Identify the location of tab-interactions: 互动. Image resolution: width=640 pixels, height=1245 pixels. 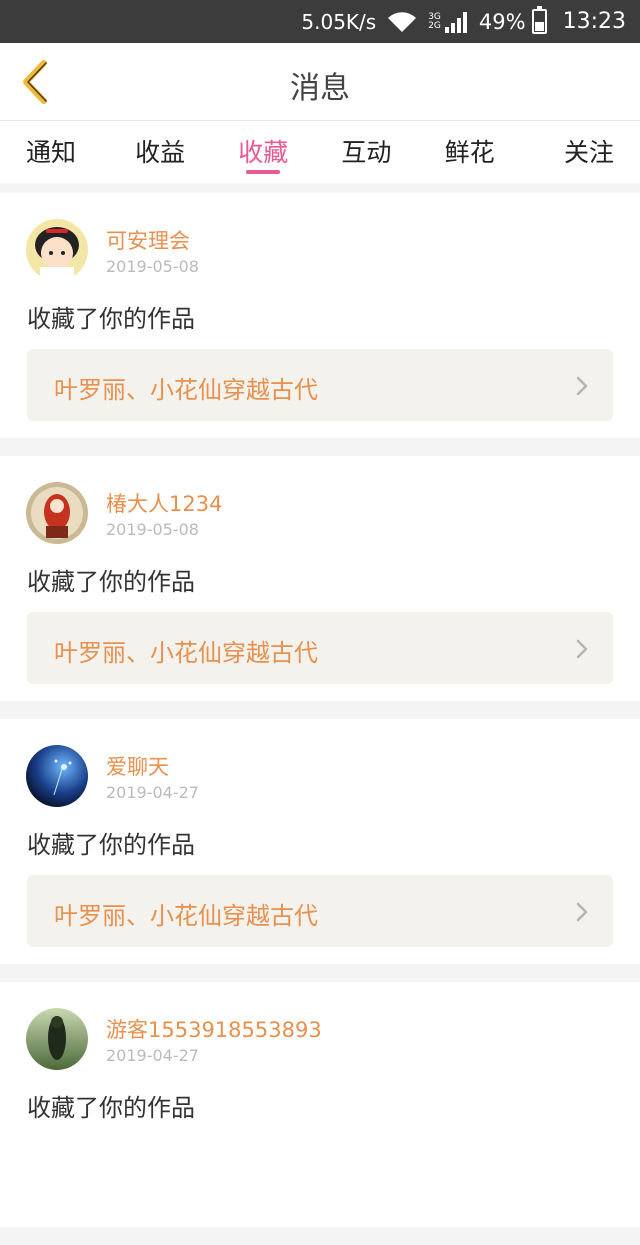
(366, 152).